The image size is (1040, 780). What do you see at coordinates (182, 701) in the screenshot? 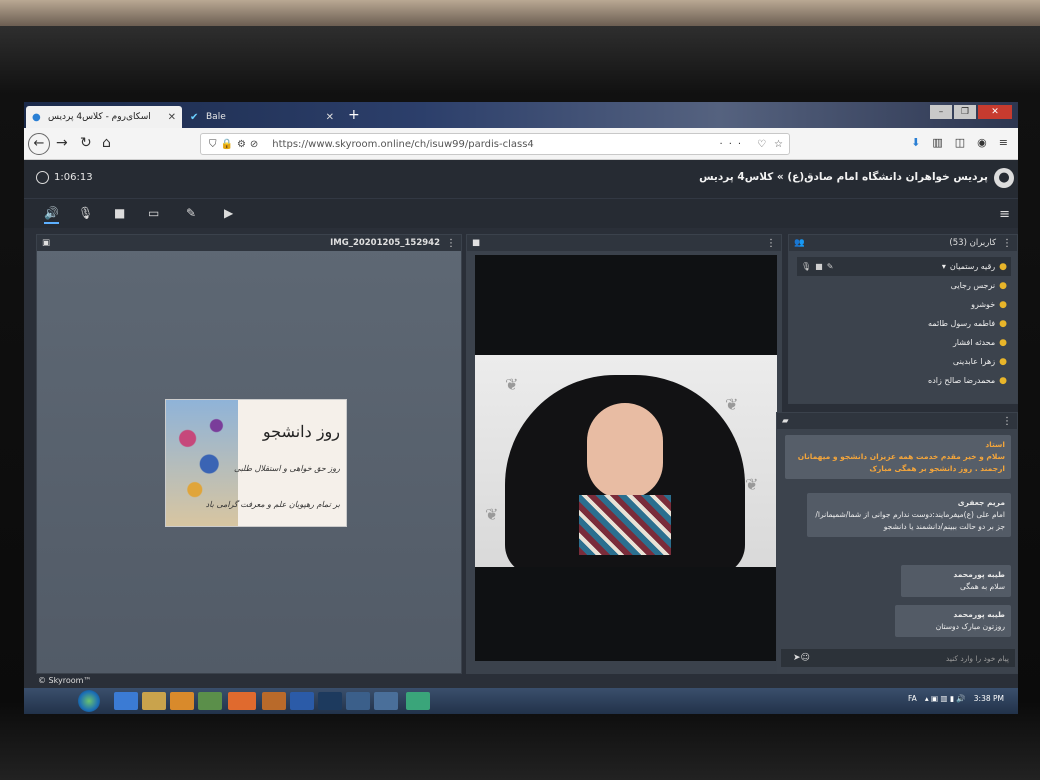
I see `media-icon` at bounding box center [182, 701].